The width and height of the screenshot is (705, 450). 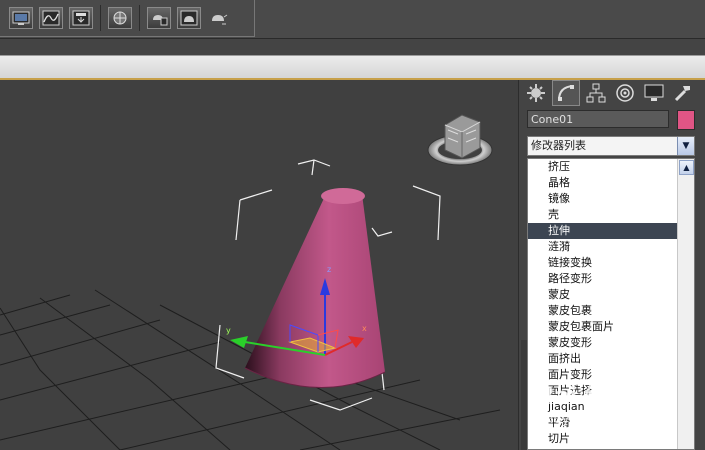 I want to click on render-icon, so click(x=219, y=18).